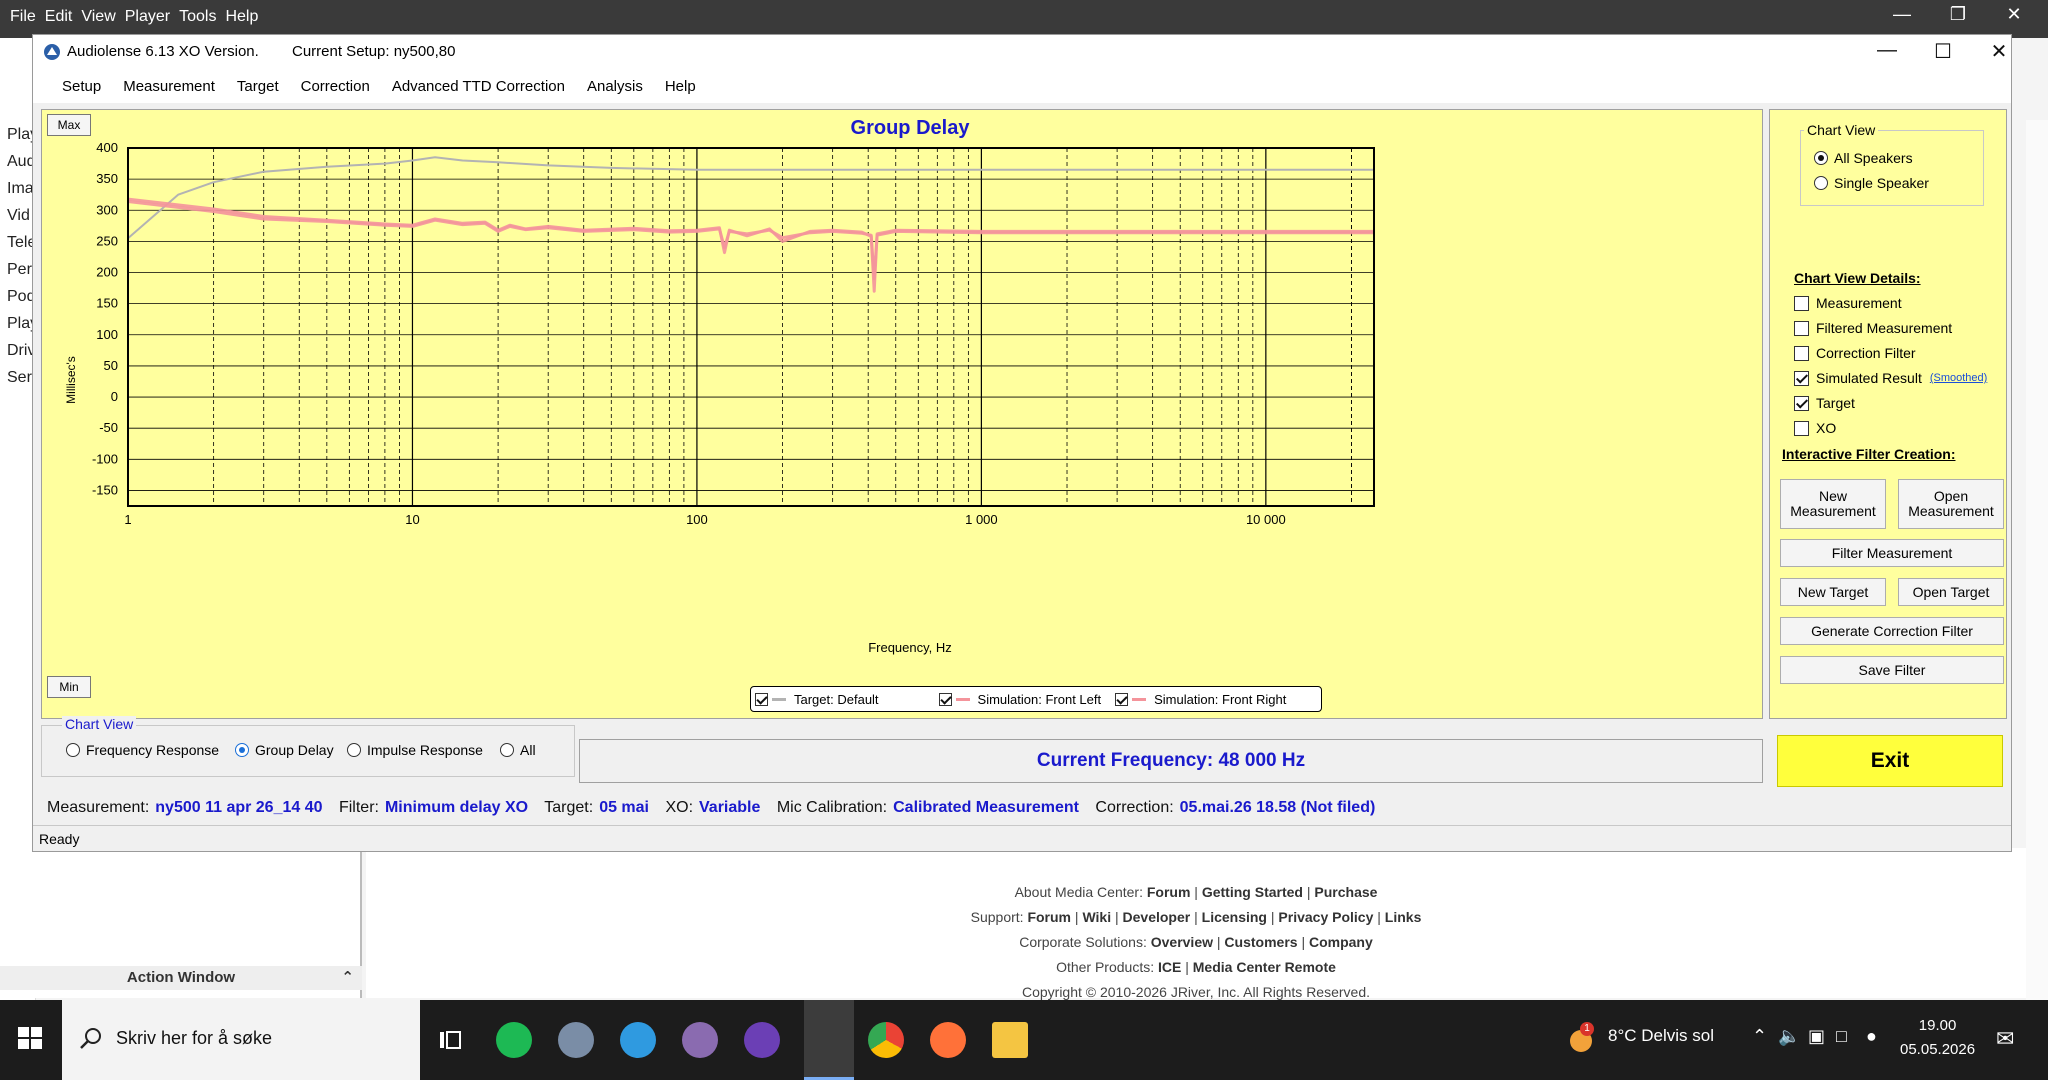  Describe the element at coordinates (1902, 14) in the screenshot. I see `bg-minimize-icon: —` at that location.